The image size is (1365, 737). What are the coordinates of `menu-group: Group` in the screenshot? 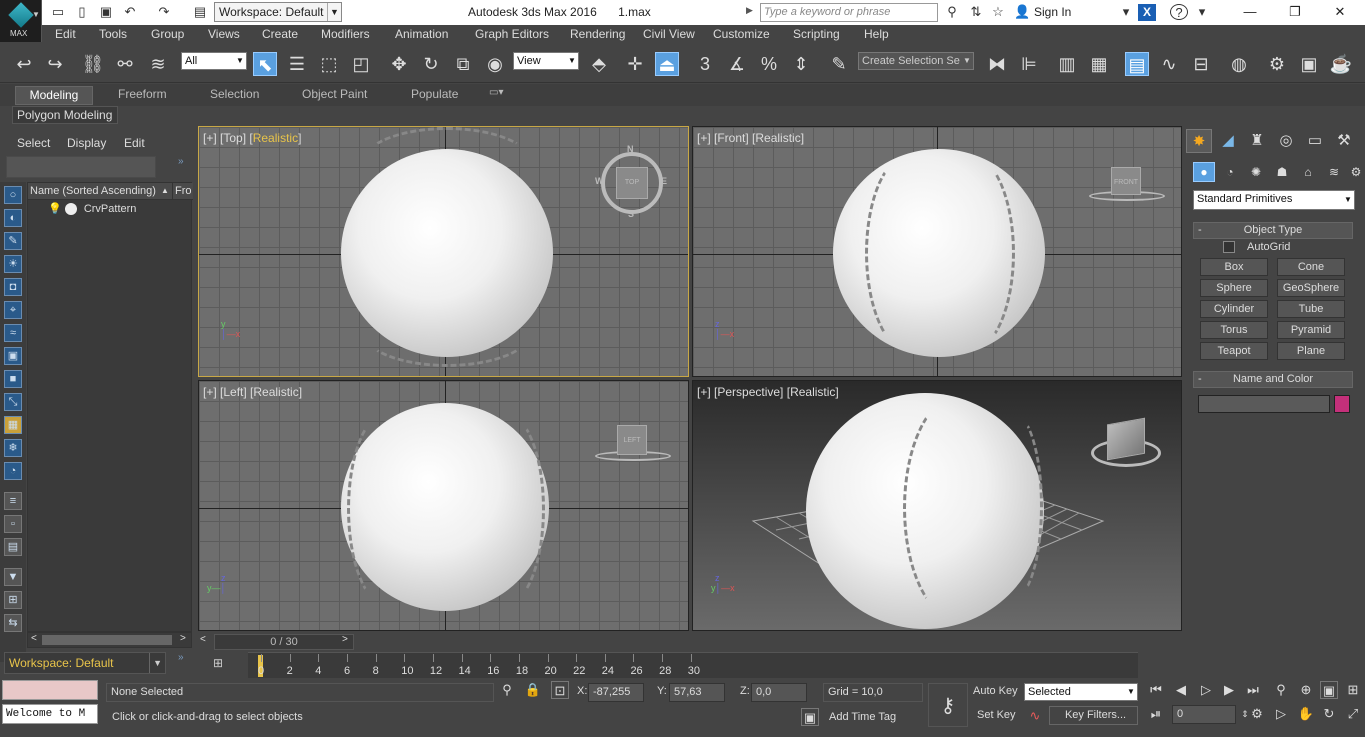 It's located at (167, 34).